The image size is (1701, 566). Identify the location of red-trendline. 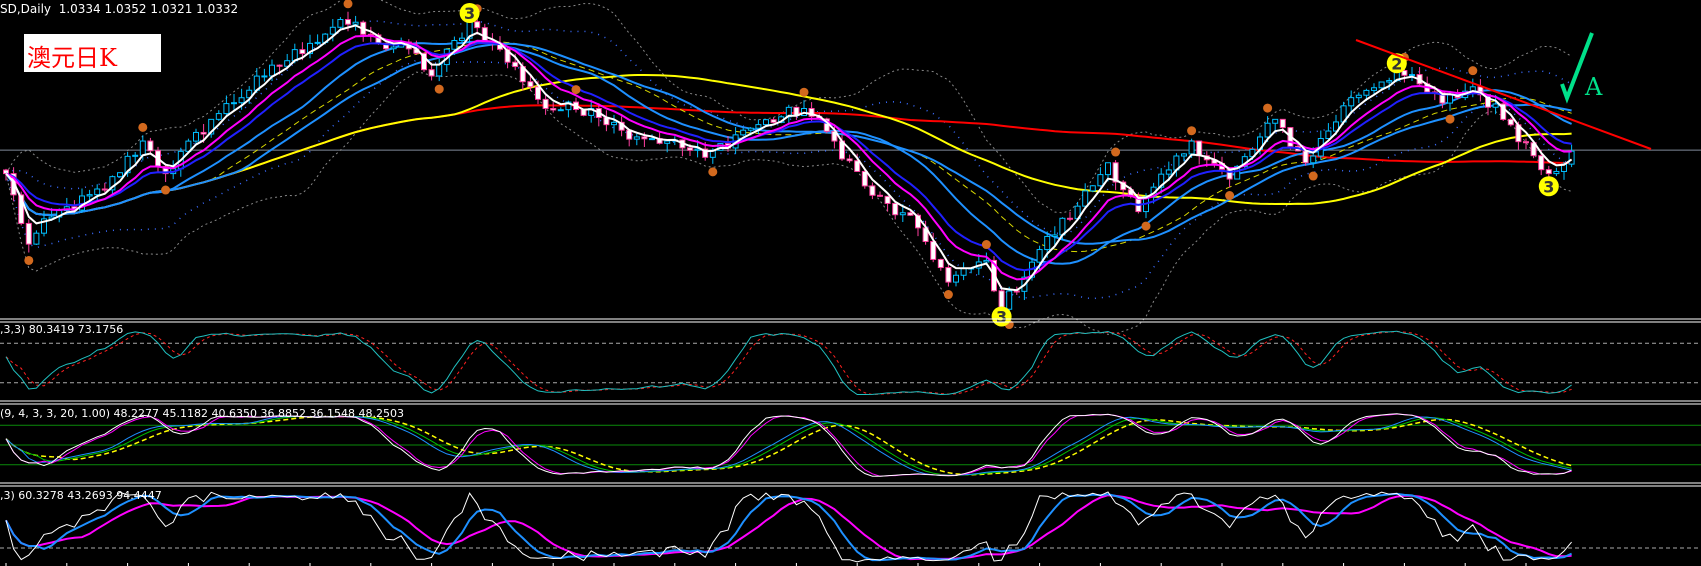
(1503, 94).